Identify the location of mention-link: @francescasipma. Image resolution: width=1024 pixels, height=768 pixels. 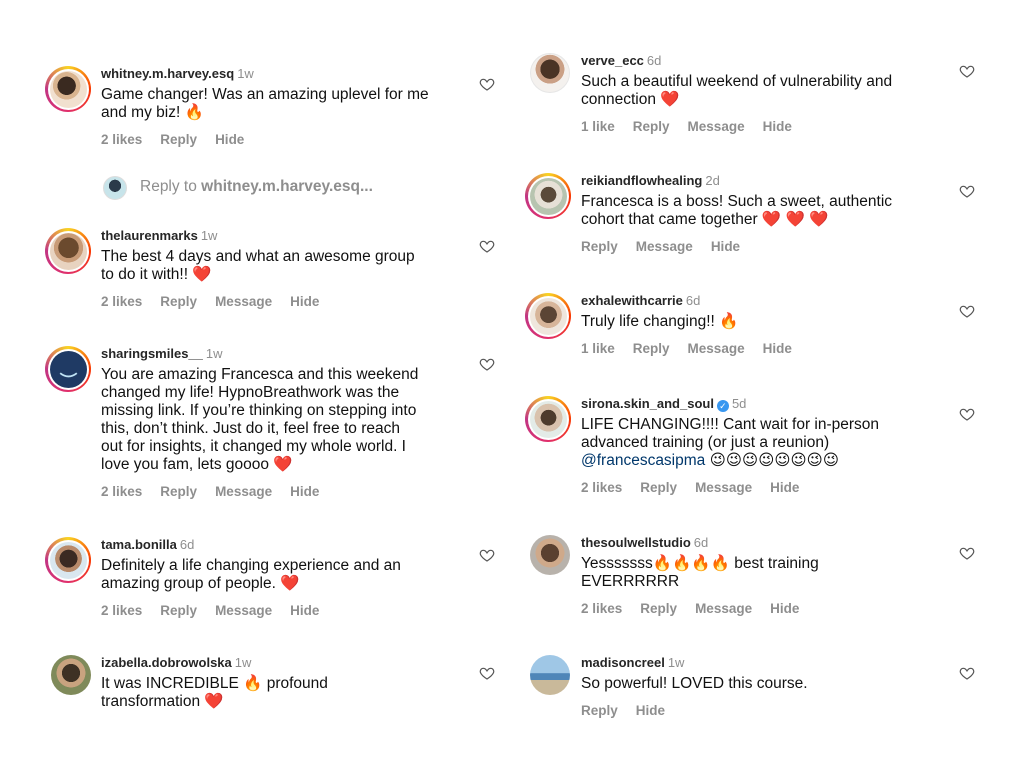
(643, 460).